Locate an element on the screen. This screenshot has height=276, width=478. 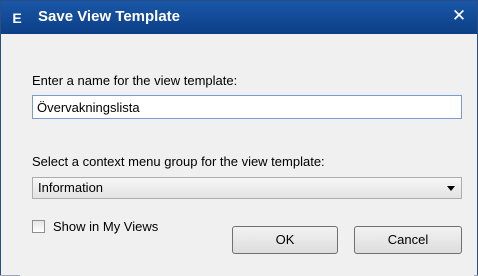
ok-button: OK is located at coordinates (285, 240).